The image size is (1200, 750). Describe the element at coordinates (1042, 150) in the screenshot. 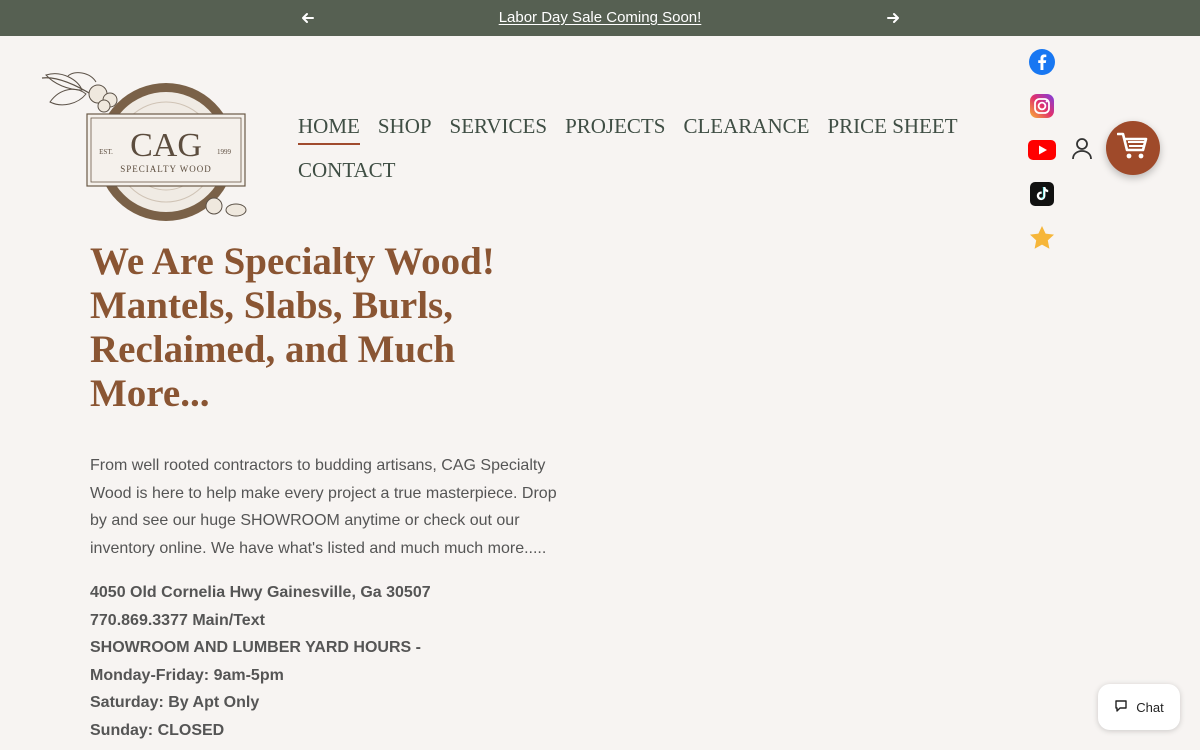

I see `youtube-icon` at that location.